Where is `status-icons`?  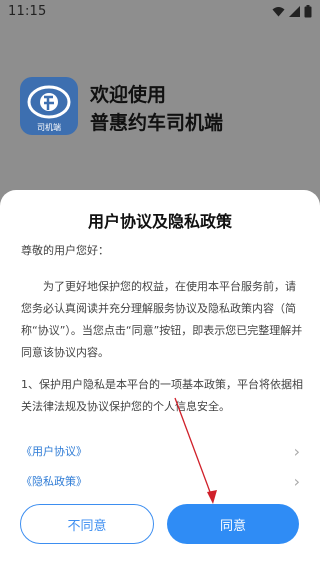 status-icons is located at coordinates (292, 11).